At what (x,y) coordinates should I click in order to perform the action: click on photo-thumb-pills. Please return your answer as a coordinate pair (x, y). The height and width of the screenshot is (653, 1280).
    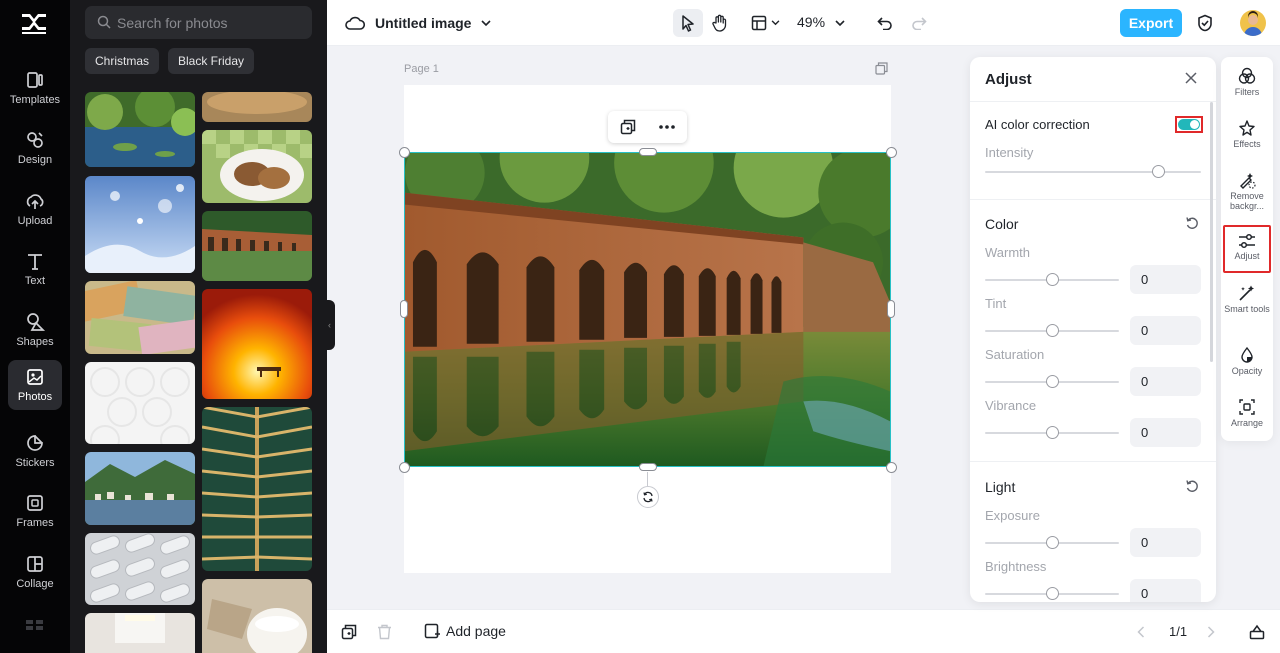
    Looking at the image, I should click on (140, 569).